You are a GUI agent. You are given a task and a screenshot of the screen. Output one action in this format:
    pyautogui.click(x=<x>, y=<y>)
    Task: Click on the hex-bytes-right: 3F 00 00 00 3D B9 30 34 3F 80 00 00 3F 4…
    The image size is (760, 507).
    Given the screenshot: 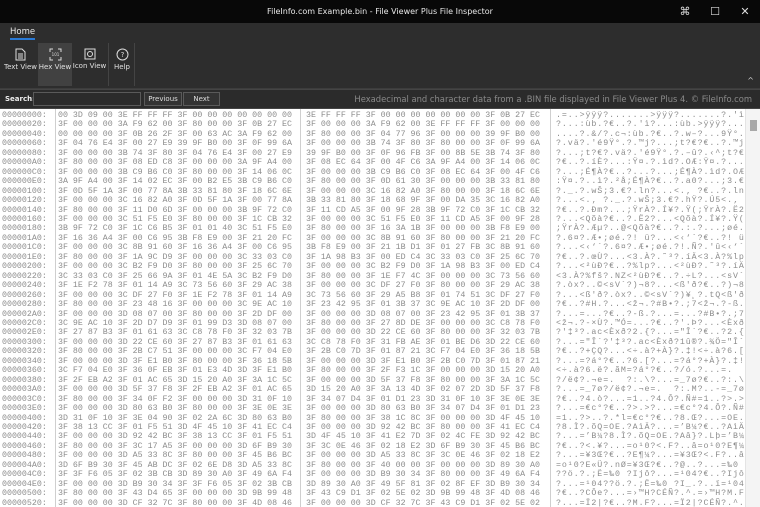 What is the action you would take?
    pyautogui.click(x=423, y=475)
    